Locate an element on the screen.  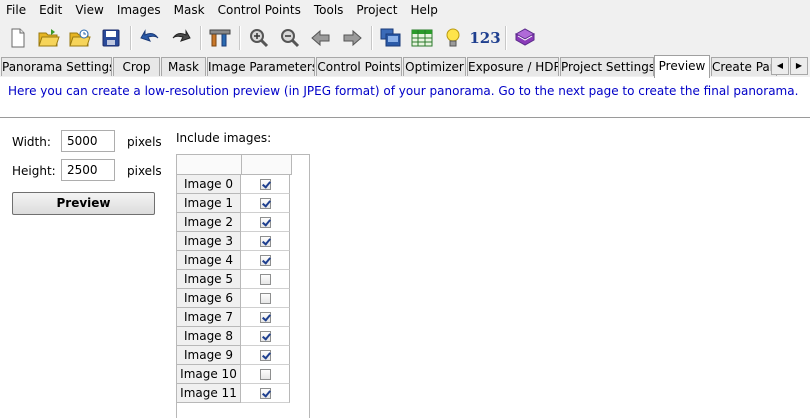
image-name: Image 8 is located at coordinates (209, 336).